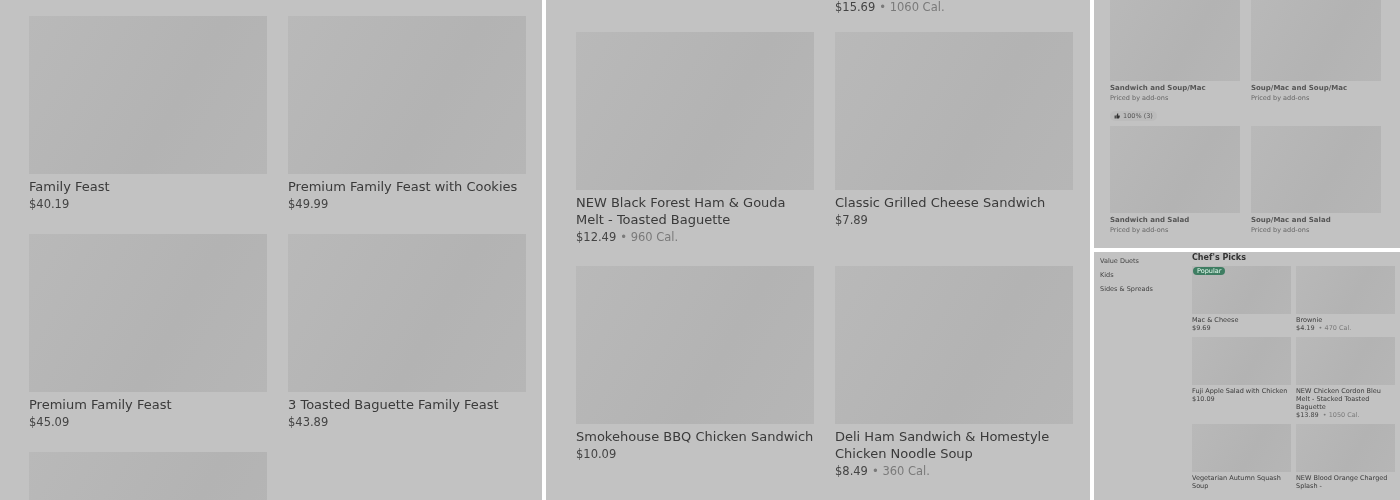  Describe the element at coordinates (855, 7) in the screenshot. I see `item-price: $15.69` at that location.